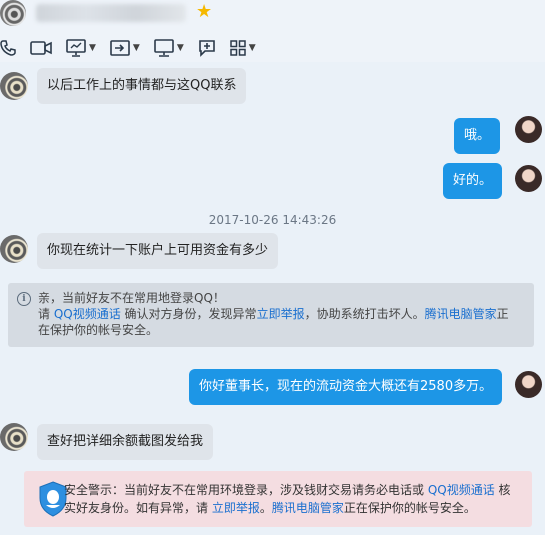 The height and width of the screenshot is (535, 545). What do you see at coordinates (477, 136) in the screenshot?
I see `message-bubble-outgoing: 哦。` at bounding box center [477, 136].